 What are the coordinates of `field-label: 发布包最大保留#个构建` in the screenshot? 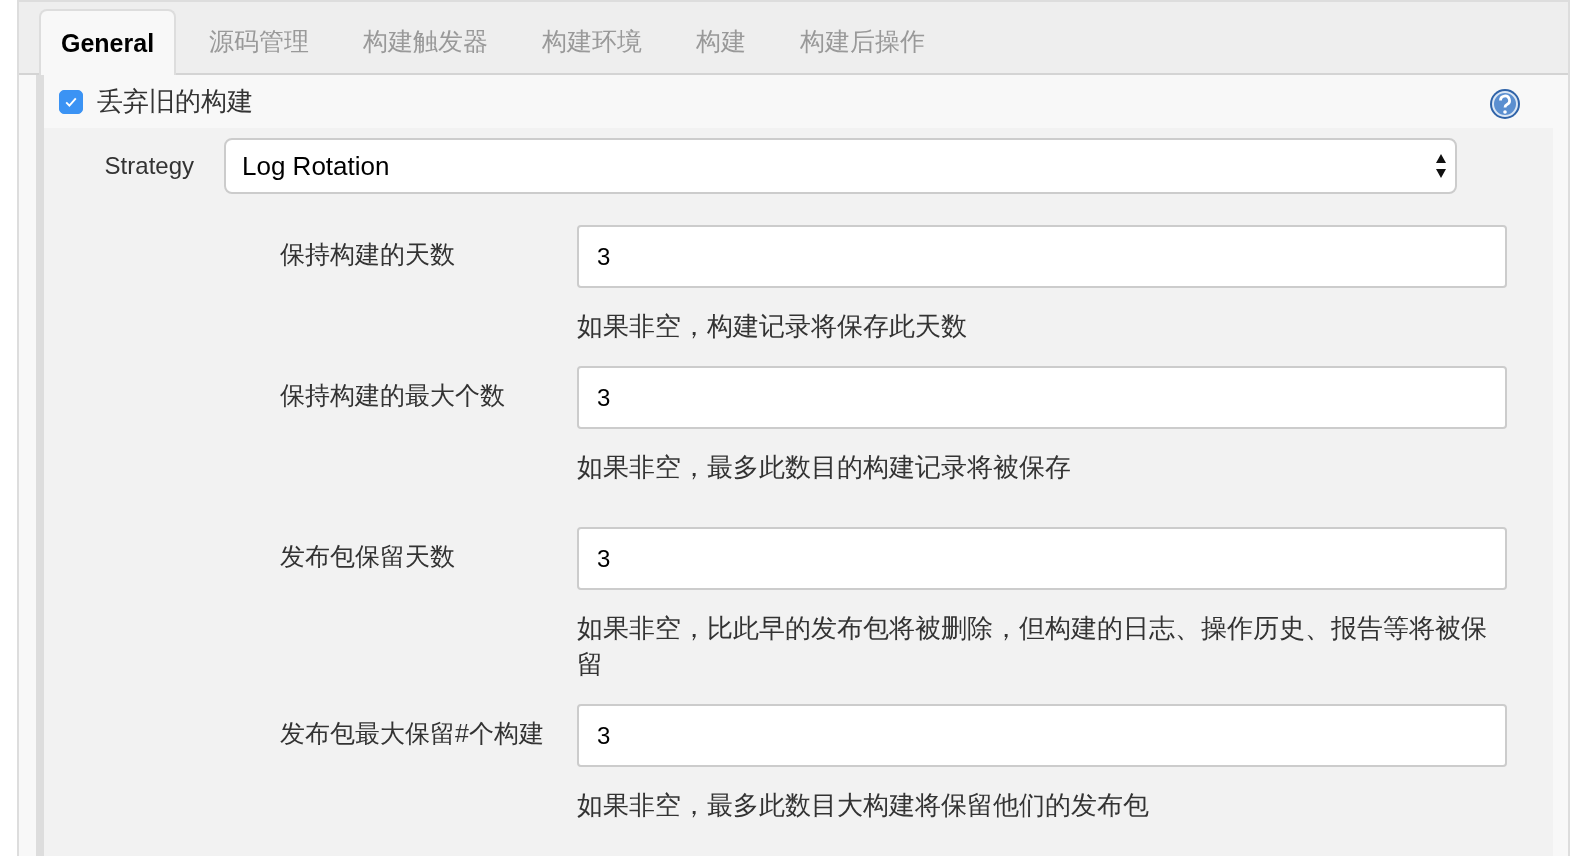 It's located at (412, 733).